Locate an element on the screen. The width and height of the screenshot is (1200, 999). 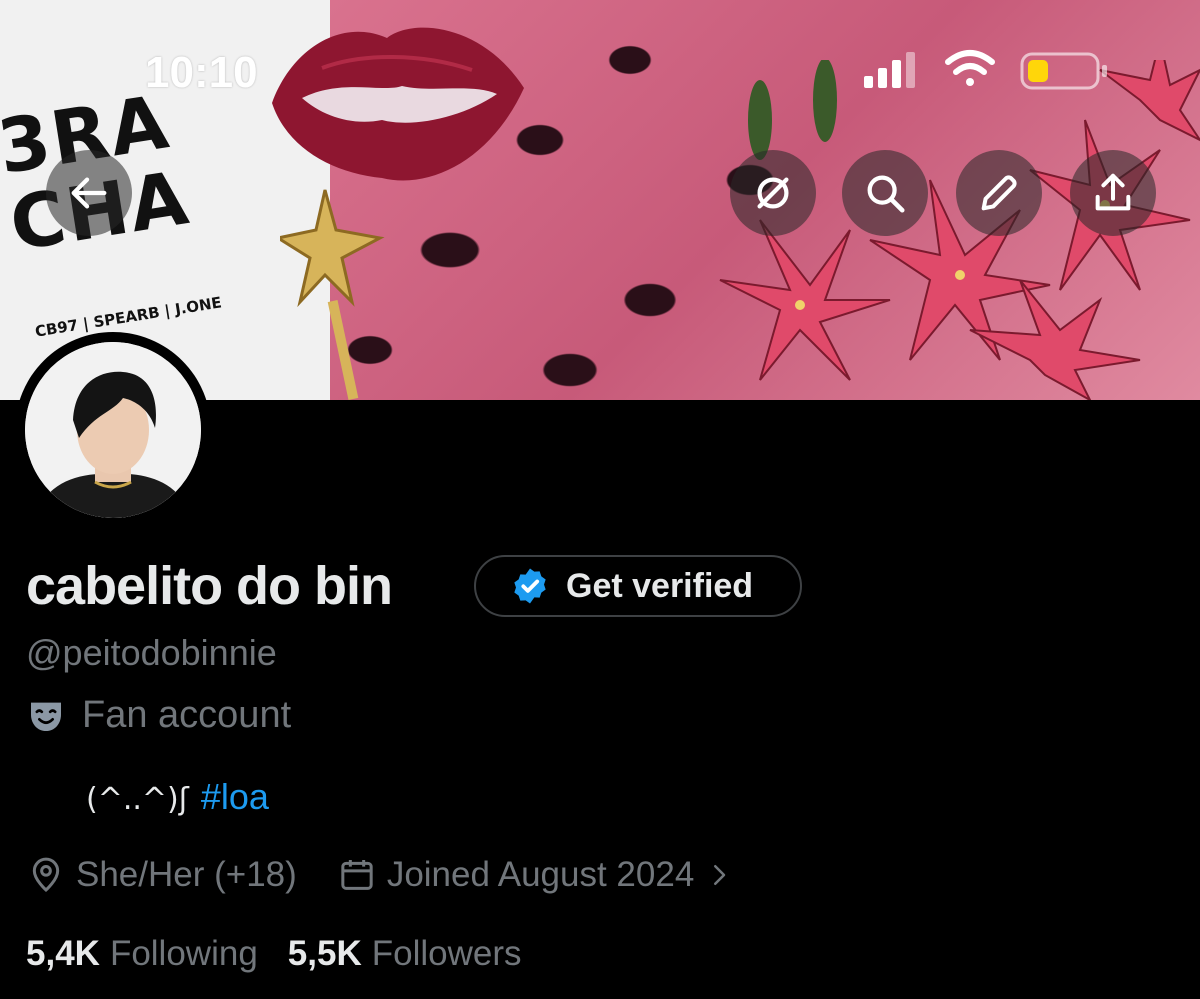
following-count: 5,4K is located at coordinates (63, 953).